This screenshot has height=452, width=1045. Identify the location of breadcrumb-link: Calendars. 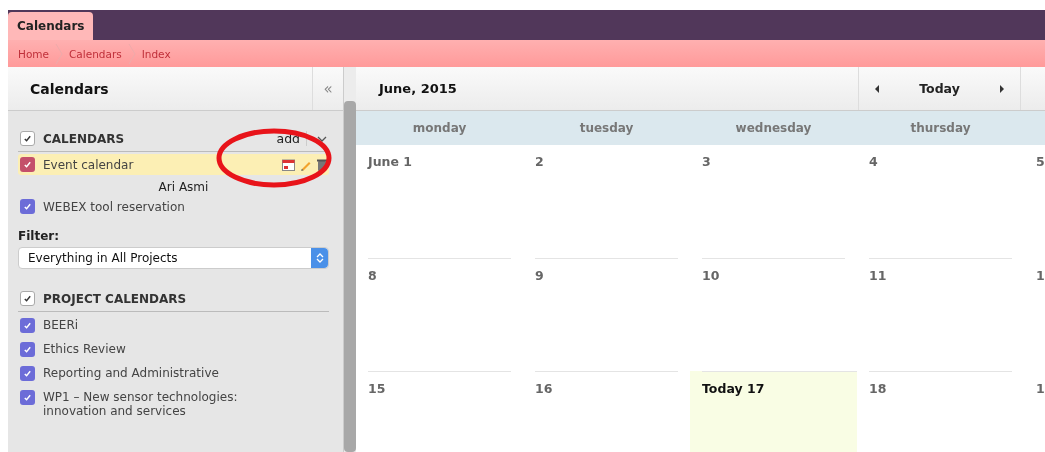
(95, 53).